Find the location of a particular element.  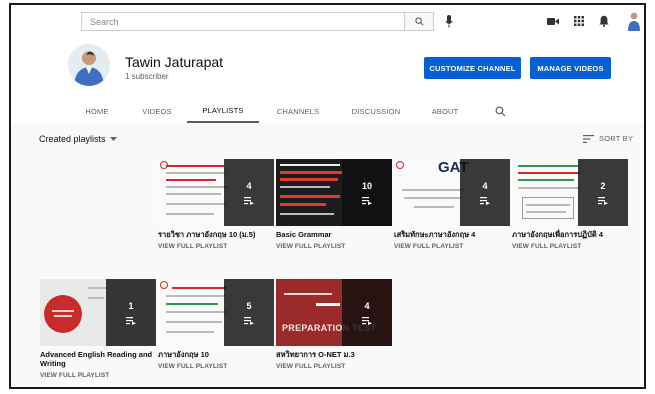

sort-by-label: SORT BY is located at coordinates (616, 138).